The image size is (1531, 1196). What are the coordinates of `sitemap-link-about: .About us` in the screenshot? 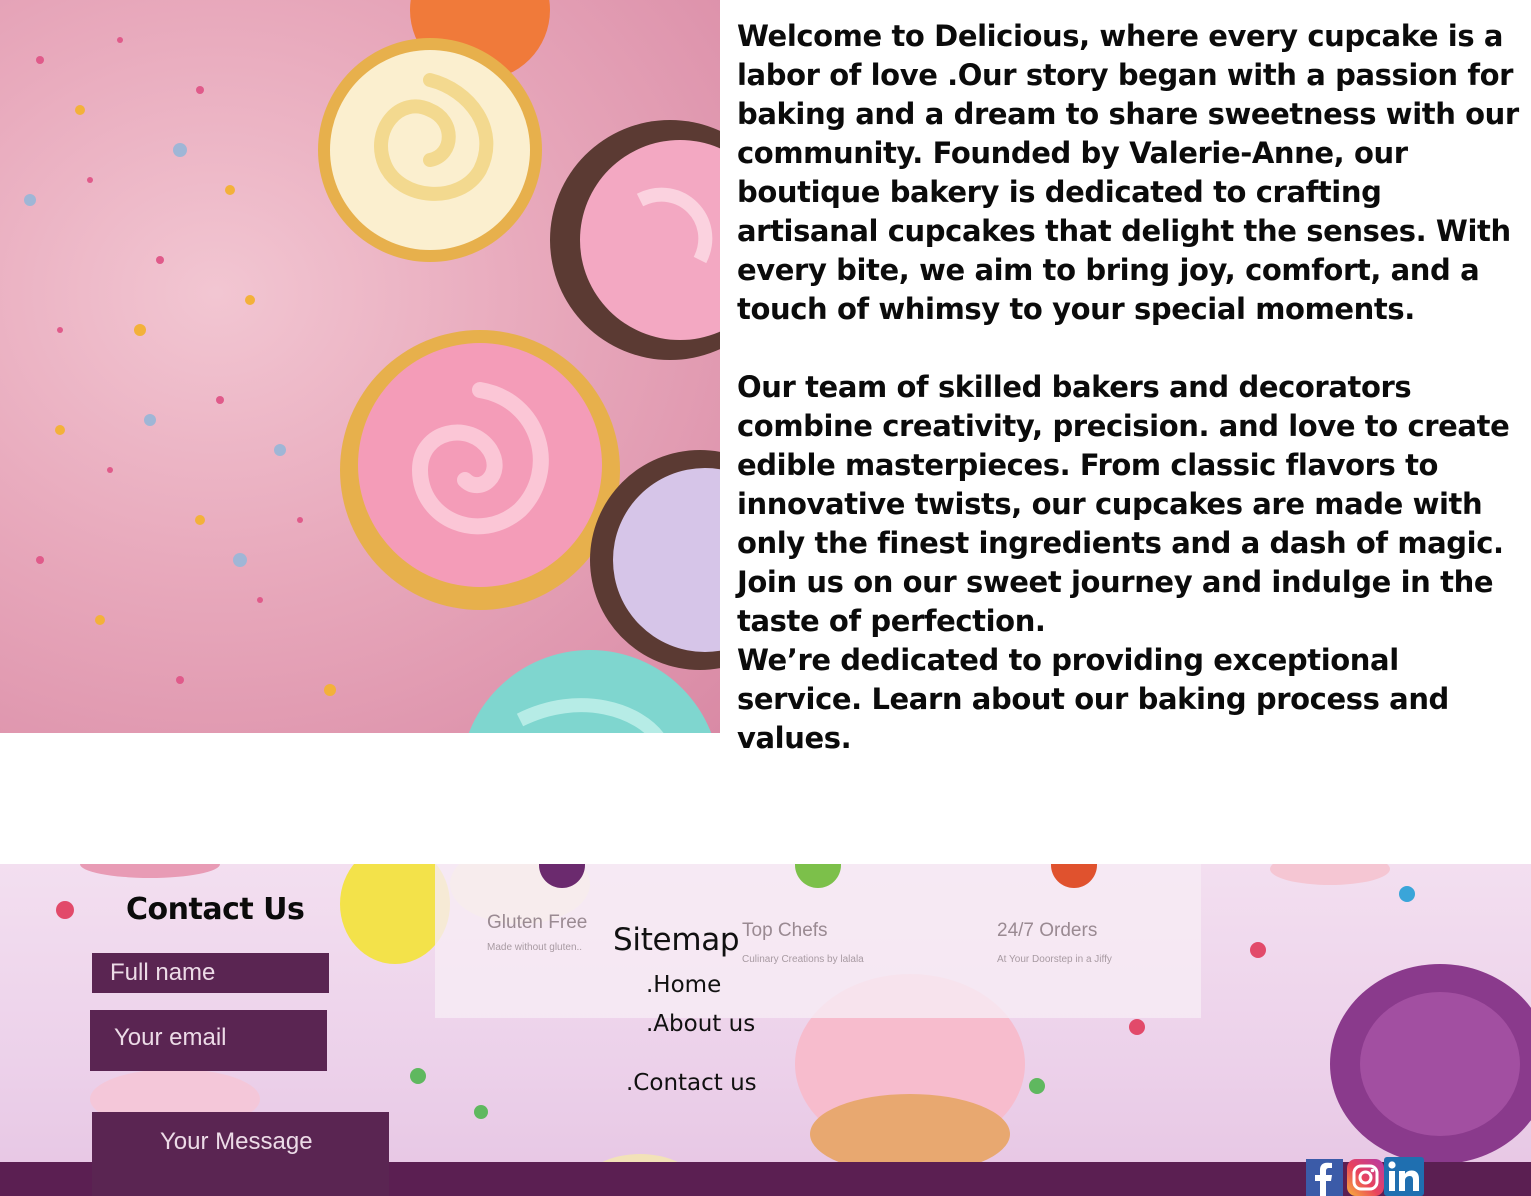 It's located at (700, 1024).